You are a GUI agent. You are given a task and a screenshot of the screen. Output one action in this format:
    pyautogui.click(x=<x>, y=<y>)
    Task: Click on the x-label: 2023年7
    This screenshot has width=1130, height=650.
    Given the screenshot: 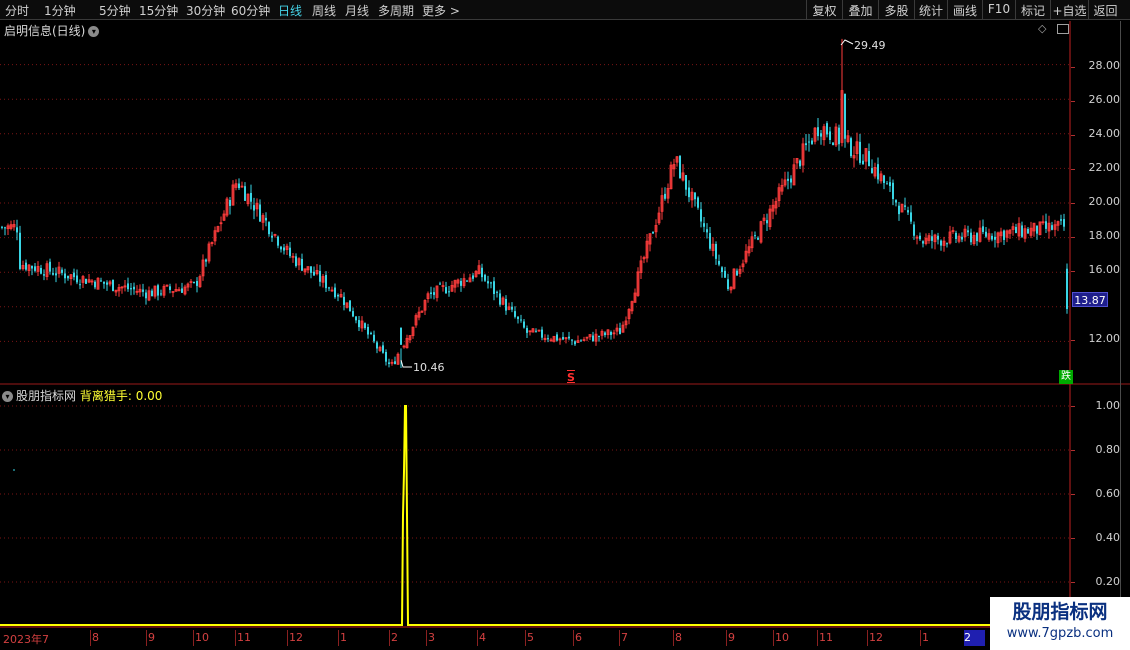 What is the action you would take?
    pyautogui.click(x=26, y=639)
    